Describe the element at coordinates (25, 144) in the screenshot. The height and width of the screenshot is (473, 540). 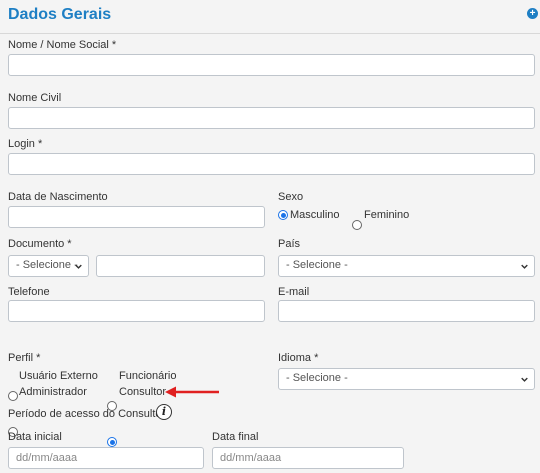
I see `login-label: Login *` at that location.